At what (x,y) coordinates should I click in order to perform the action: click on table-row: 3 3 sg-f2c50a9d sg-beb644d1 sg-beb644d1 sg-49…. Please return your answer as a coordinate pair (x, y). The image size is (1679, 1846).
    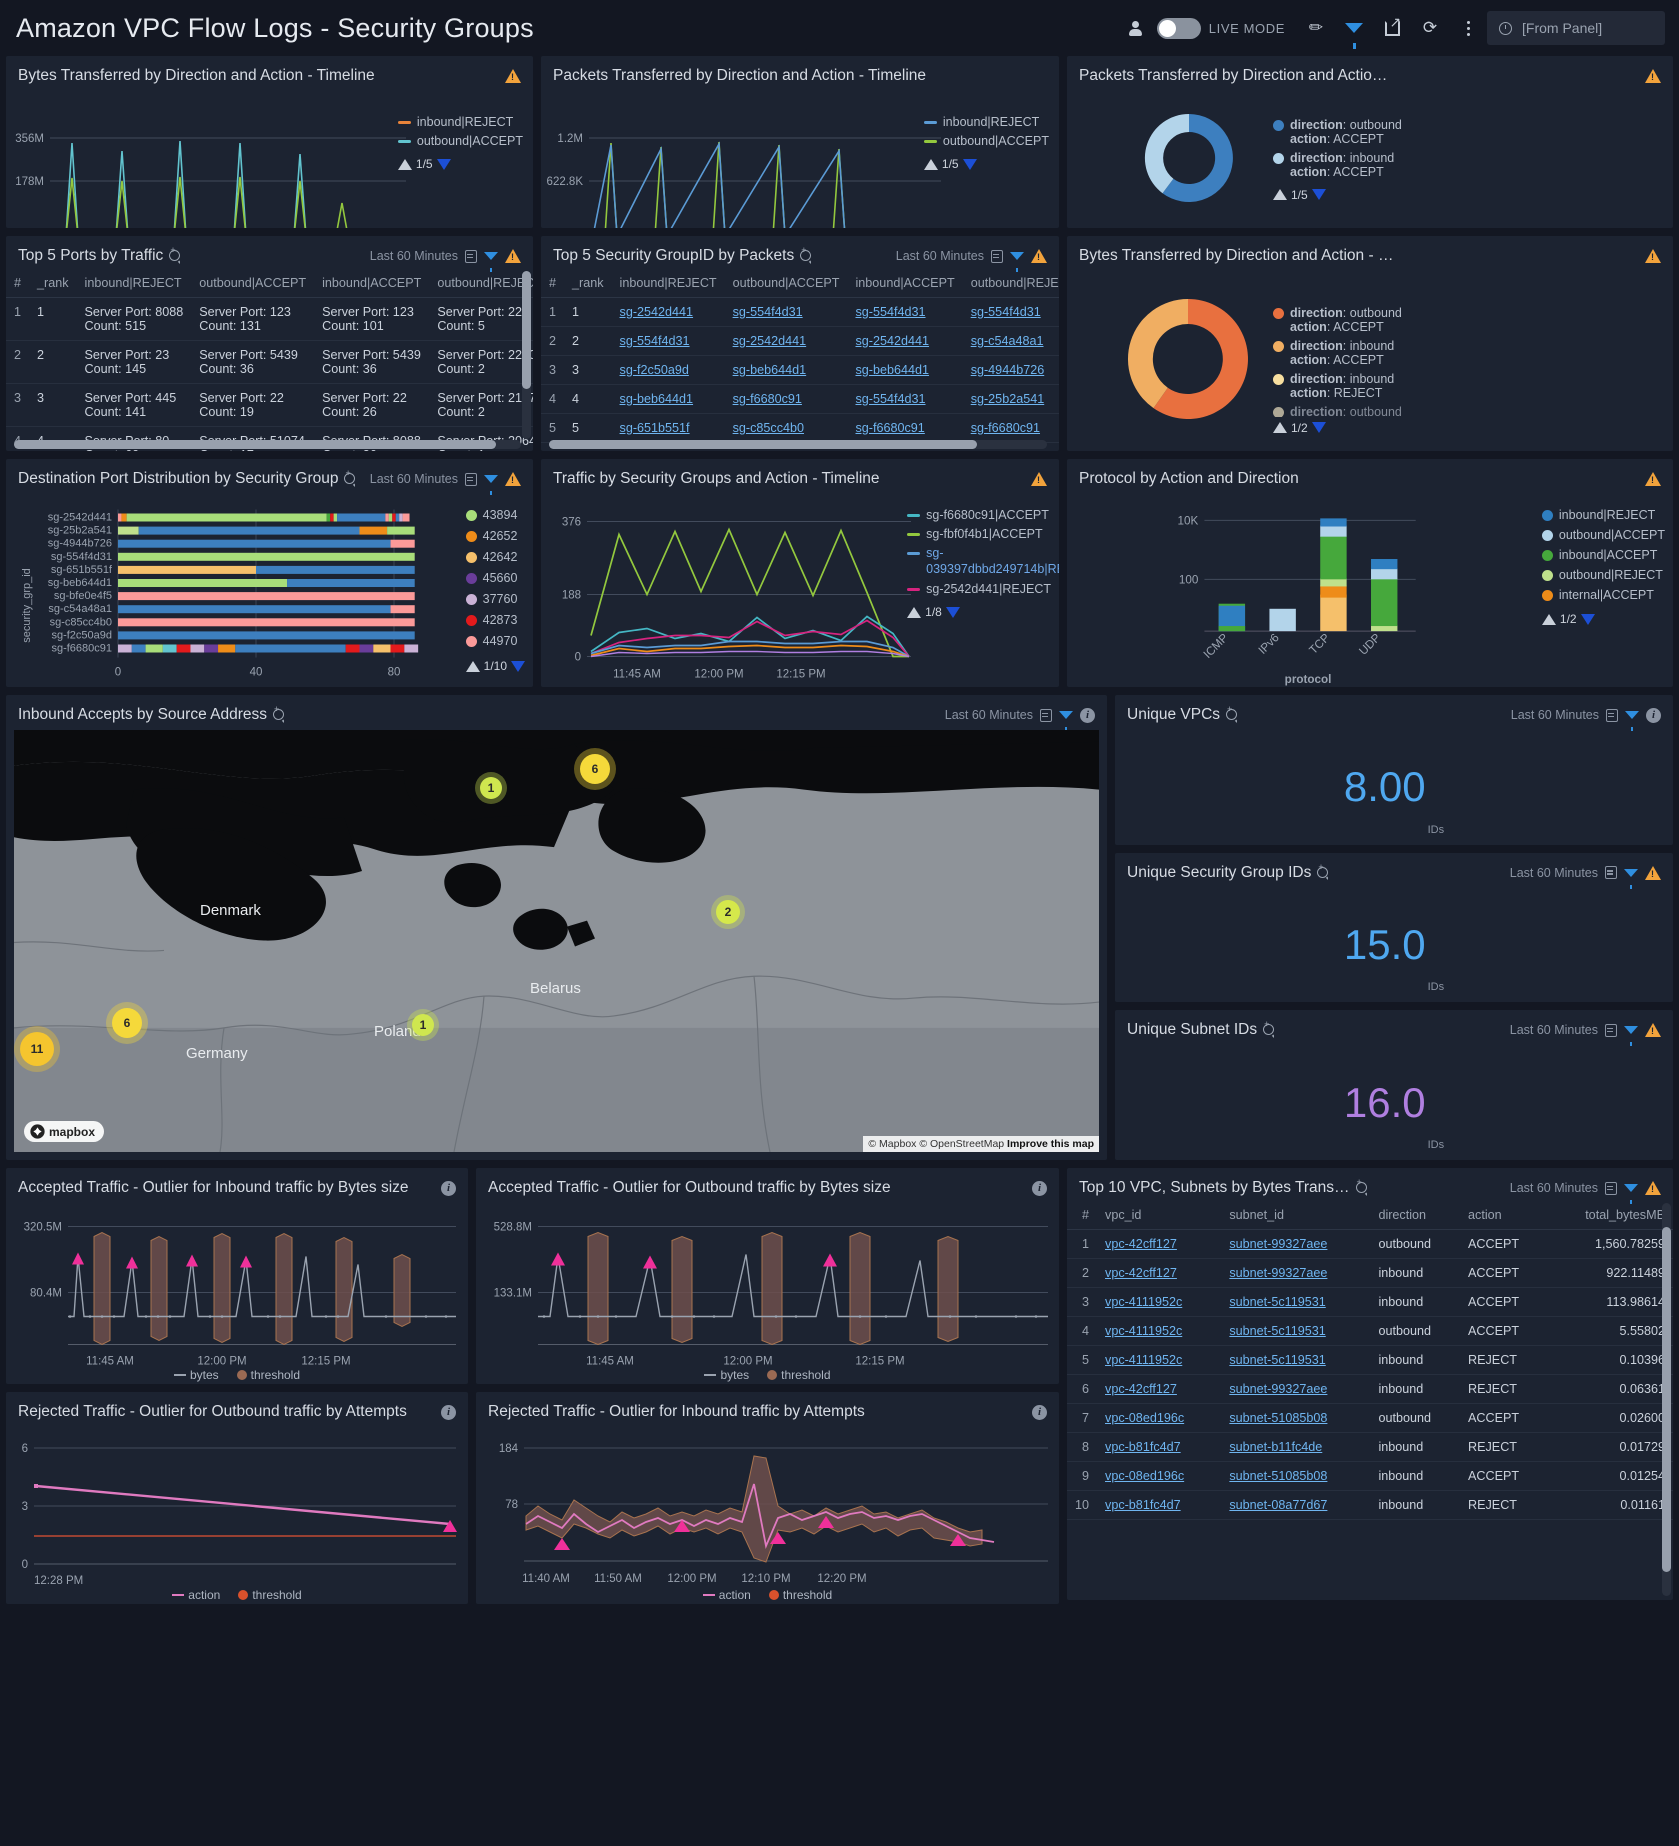
    Looking at the image, I should click on (800, 370).